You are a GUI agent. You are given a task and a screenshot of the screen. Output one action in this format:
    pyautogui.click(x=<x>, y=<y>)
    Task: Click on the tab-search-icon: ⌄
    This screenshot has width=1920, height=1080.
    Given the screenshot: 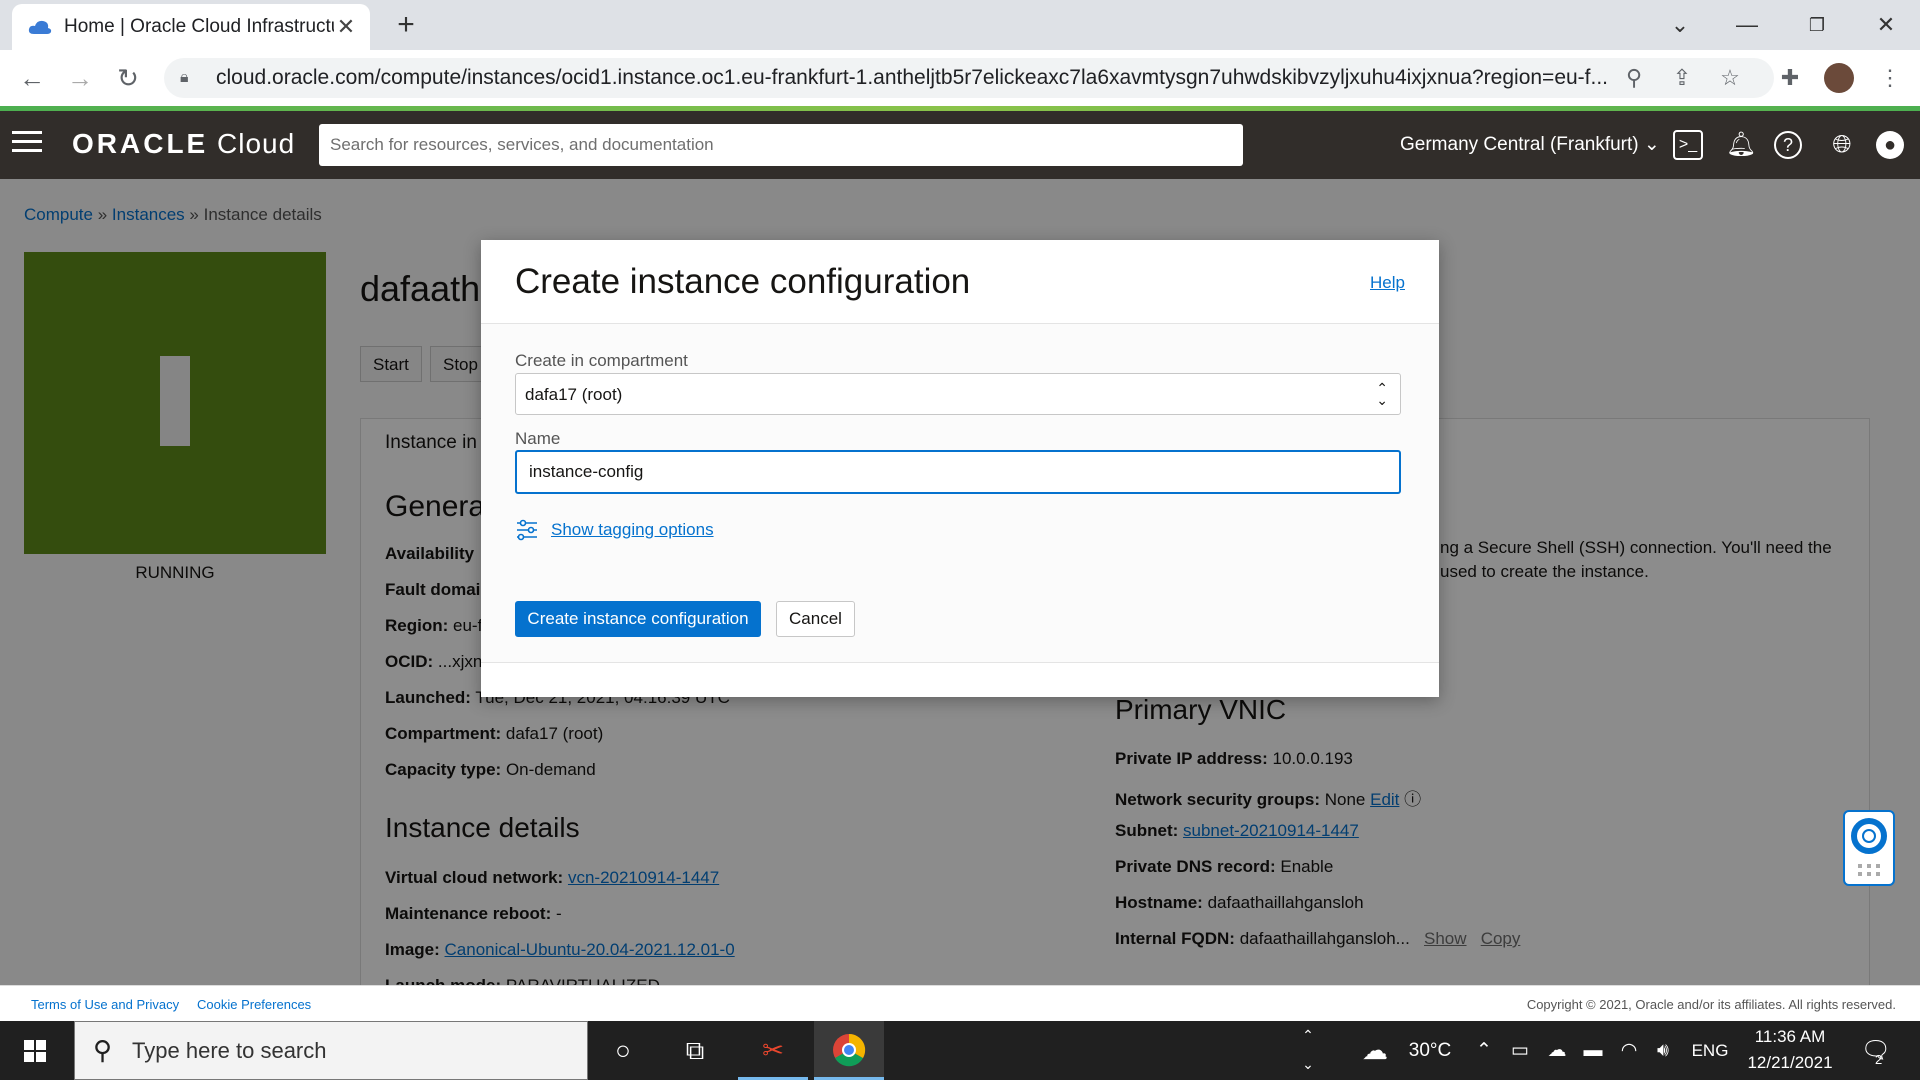 What is the action you would take?
    pyautogui.click(x=1680, y=25)
    